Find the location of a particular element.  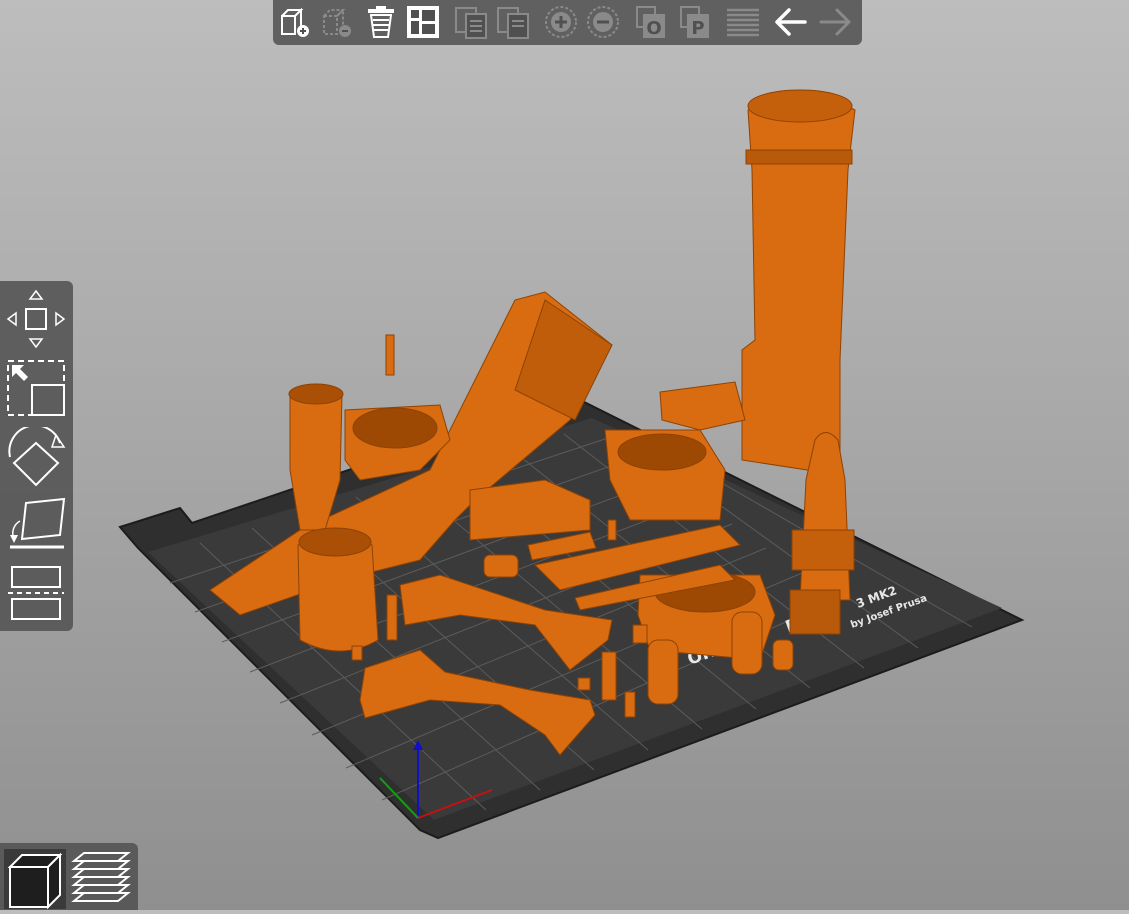

add-object-button is located at coordinates (295, 22).